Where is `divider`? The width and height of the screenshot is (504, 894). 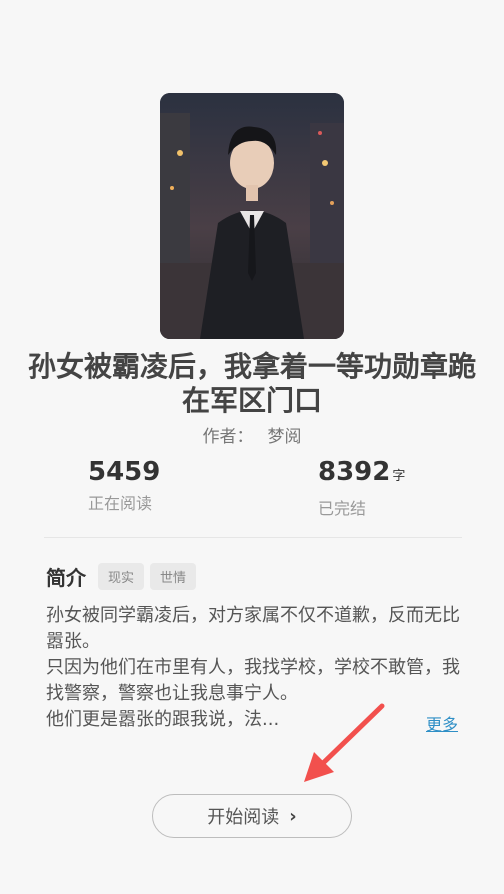
divider is located at coordinates (253, 537).